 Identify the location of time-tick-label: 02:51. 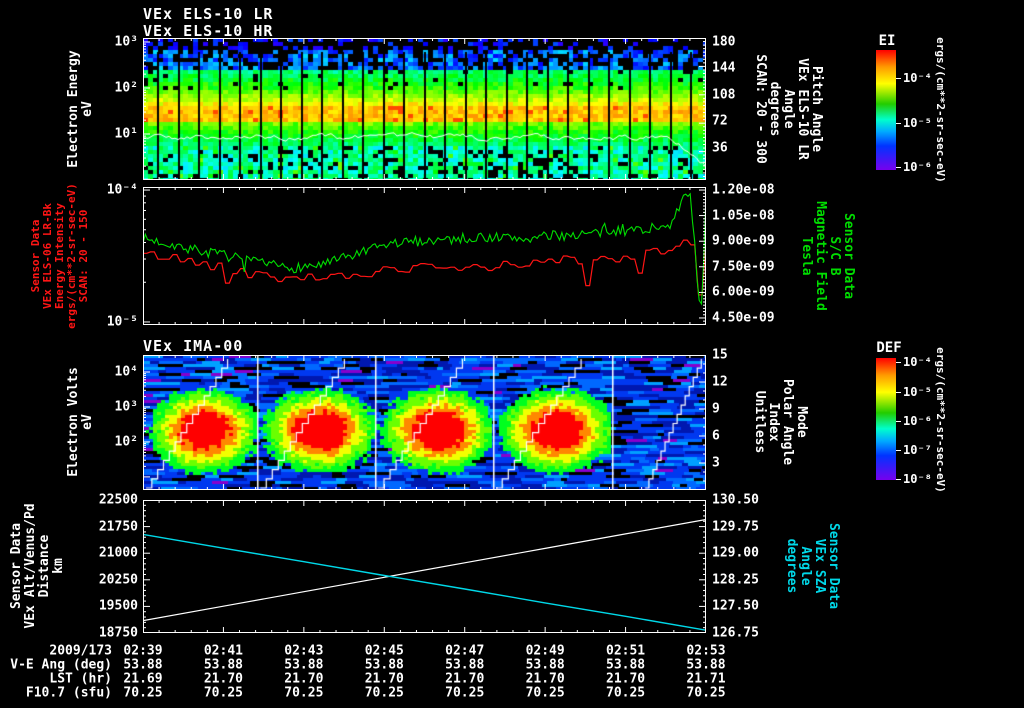
(625, 651).